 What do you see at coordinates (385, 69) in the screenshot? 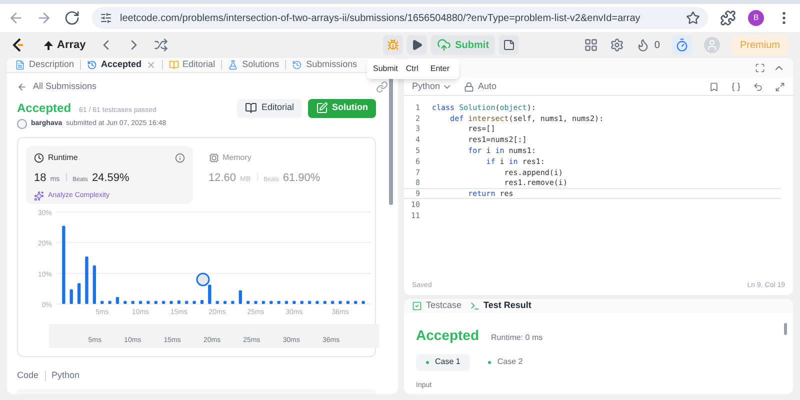
I see `tooltip-label: Submit` at bounding box center [385, 69].